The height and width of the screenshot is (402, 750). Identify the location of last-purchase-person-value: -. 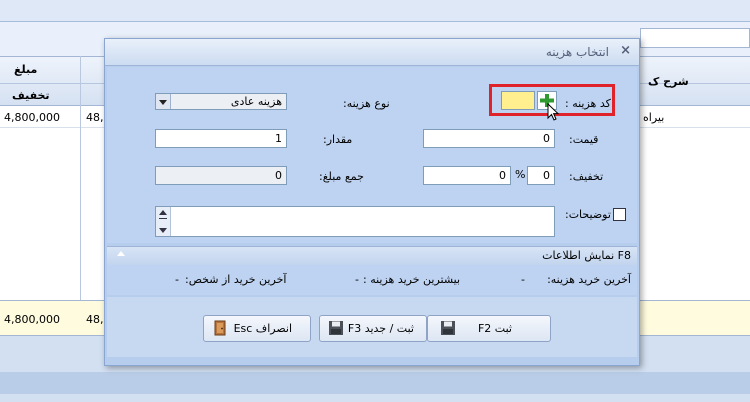
(177, 279).